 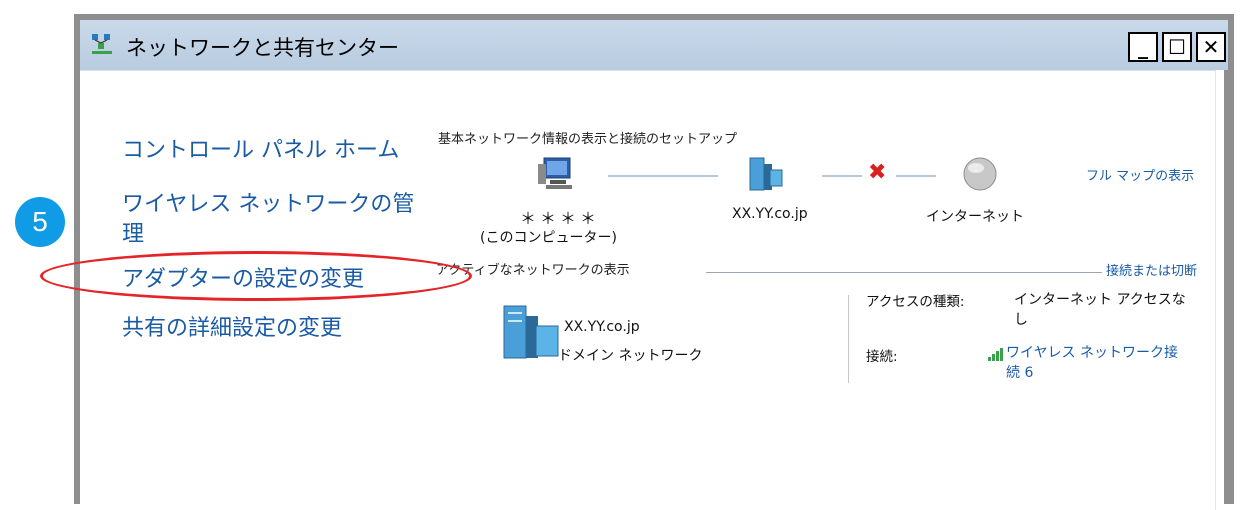 What do you see at coordinates (256, 276) in the screenshot?
I see `highlight-ellipse` at bounding box center [256, 276].